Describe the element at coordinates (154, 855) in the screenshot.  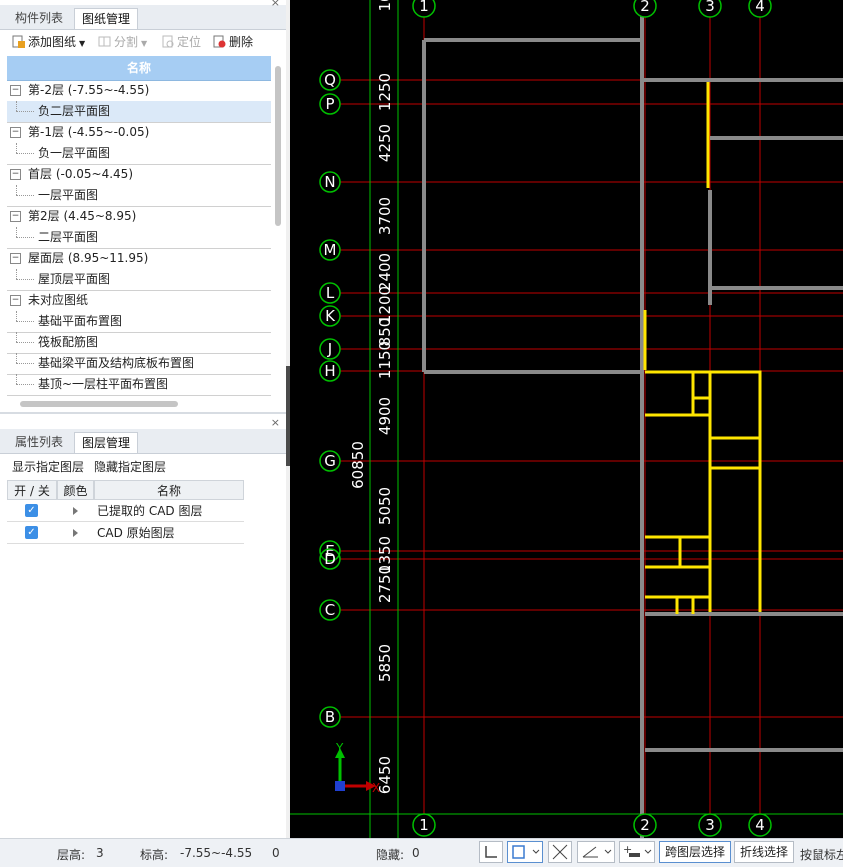
I see `elevation-label: 标高:` at that location.